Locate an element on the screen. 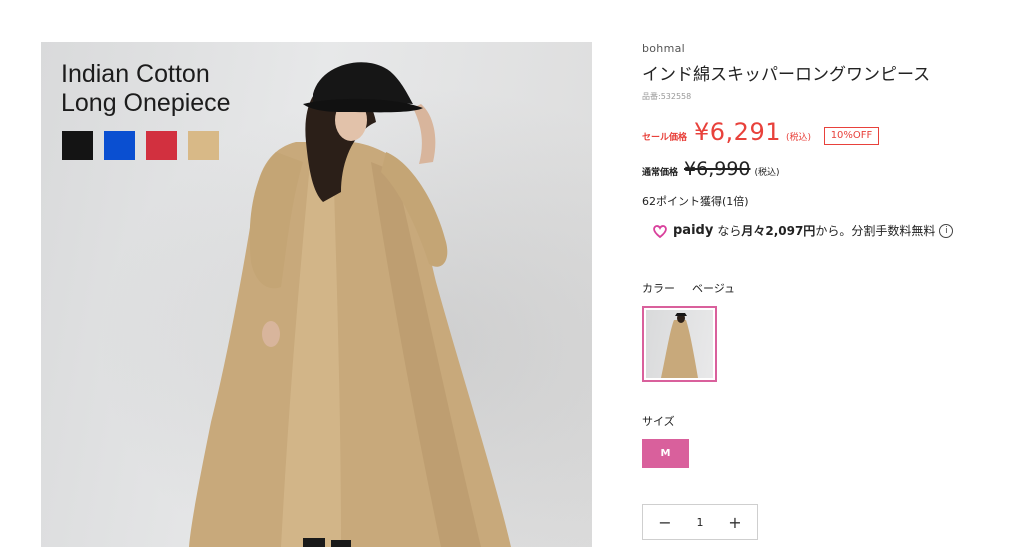 The height and width of the screenshot is (547, 1024). paidy-monthly-amount: 月々2,097円 is located at coordinates (778, 231).